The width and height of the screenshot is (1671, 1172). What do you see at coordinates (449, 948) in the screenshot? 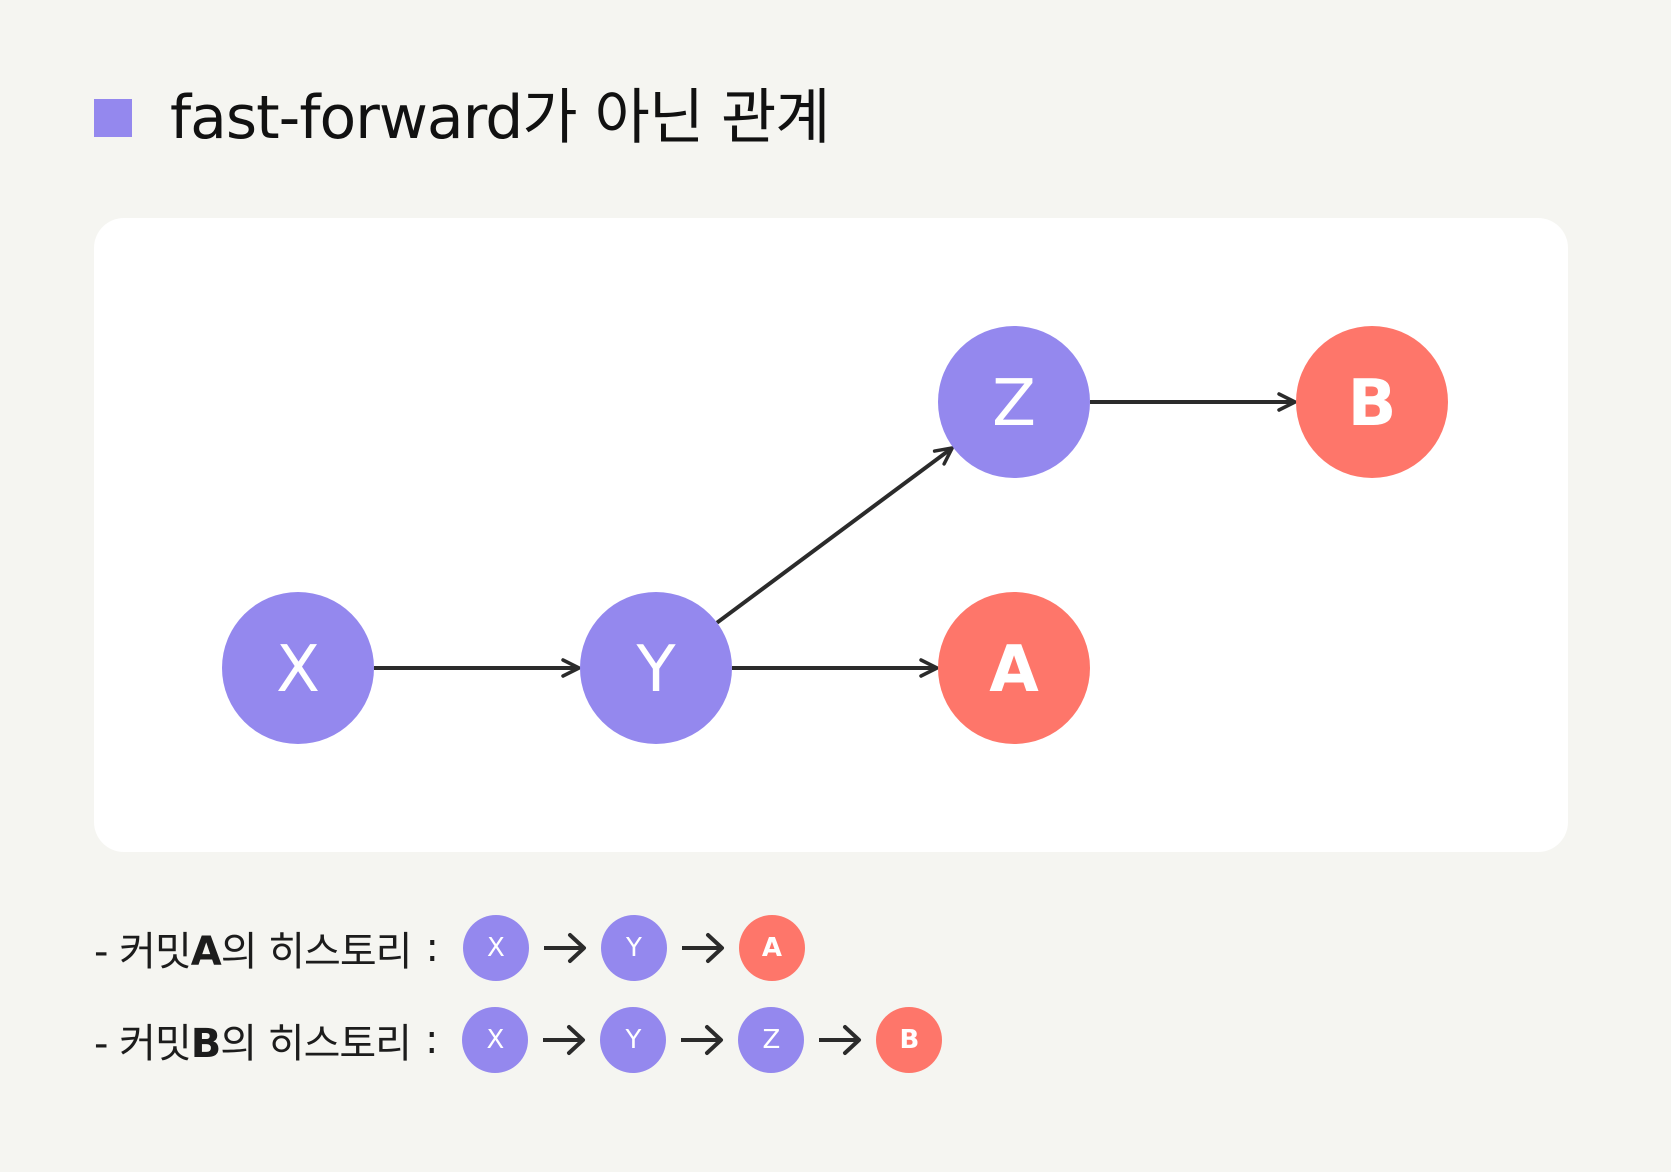
I see `history-row-a: - 커밋A의 히스토리 : X Y A` at bounding box center [449, 948].